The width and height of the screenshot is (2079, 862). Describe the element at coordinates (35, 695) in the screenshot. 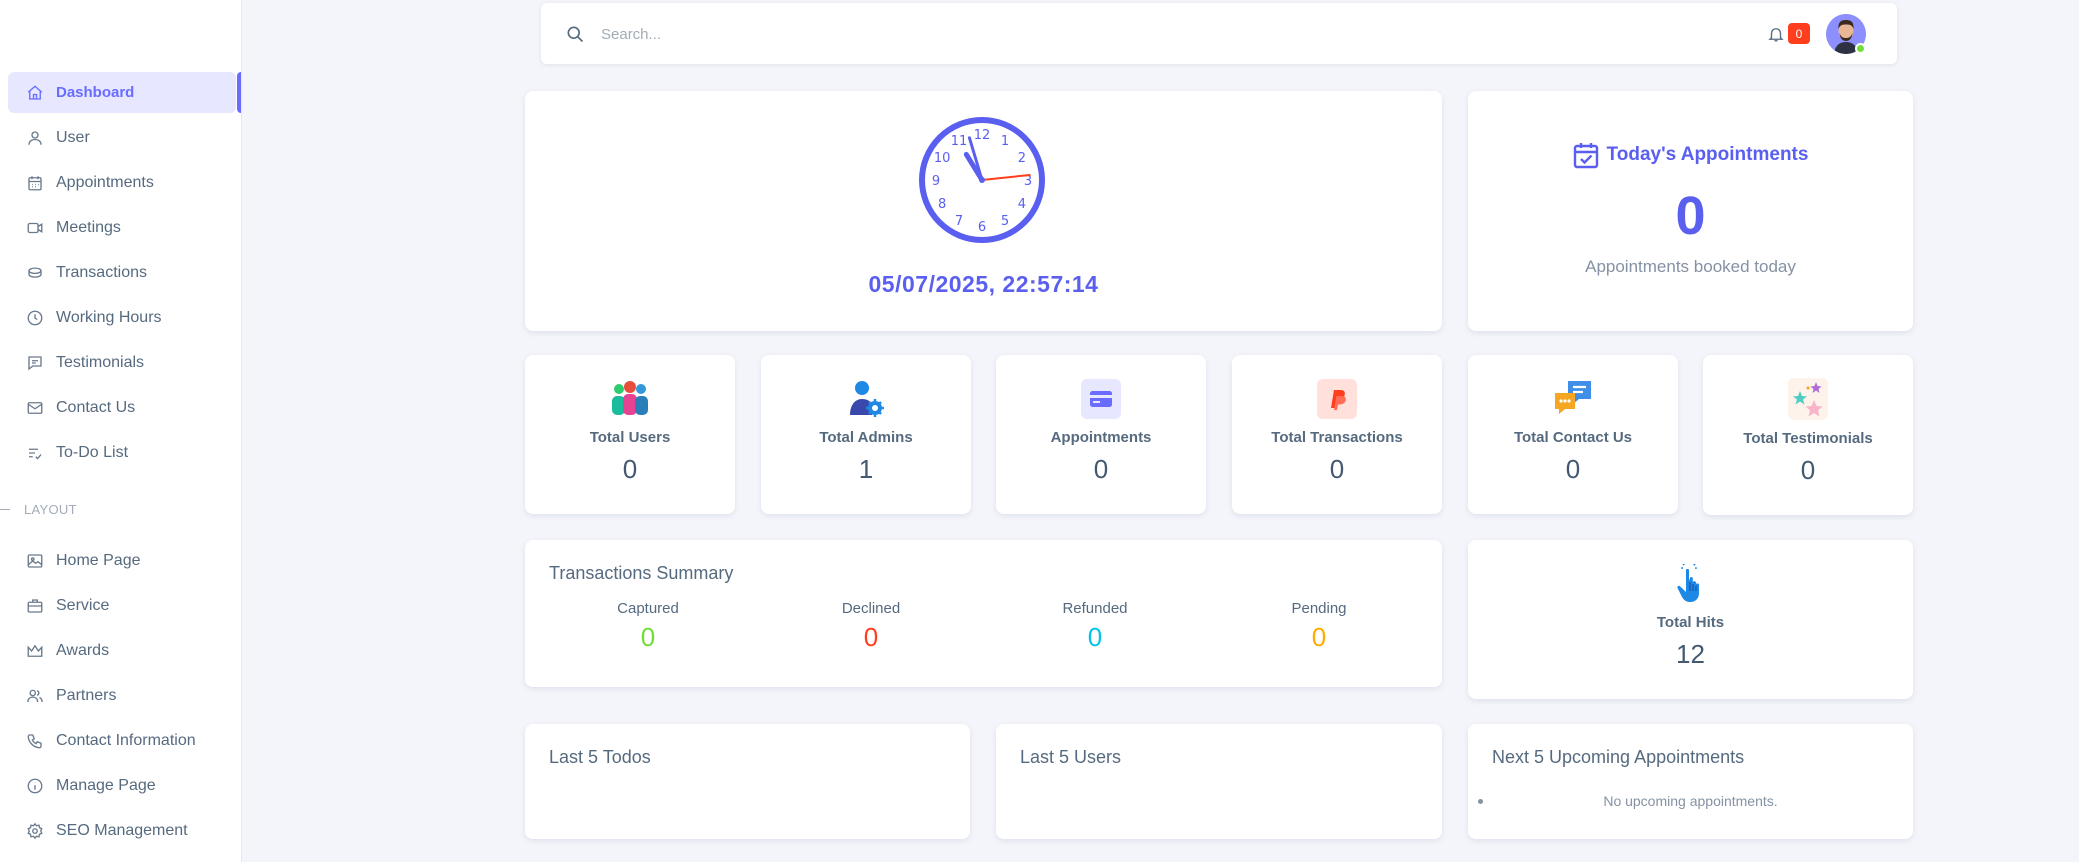

I see `users-icon` at that location.